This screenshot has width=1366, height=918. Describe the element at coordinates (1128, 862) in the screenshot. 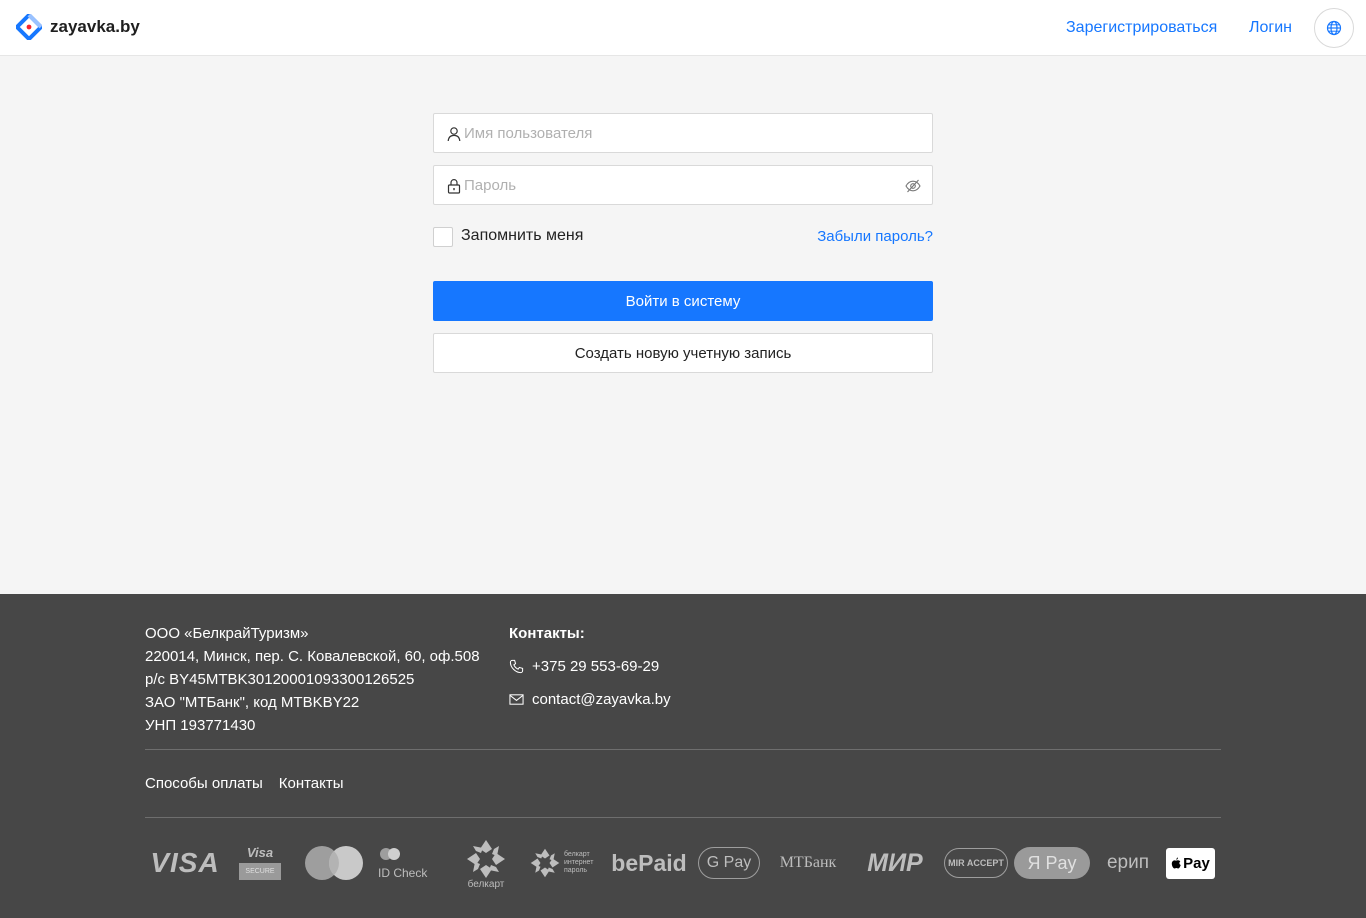

I see `erip-logo: ерип` at that location.